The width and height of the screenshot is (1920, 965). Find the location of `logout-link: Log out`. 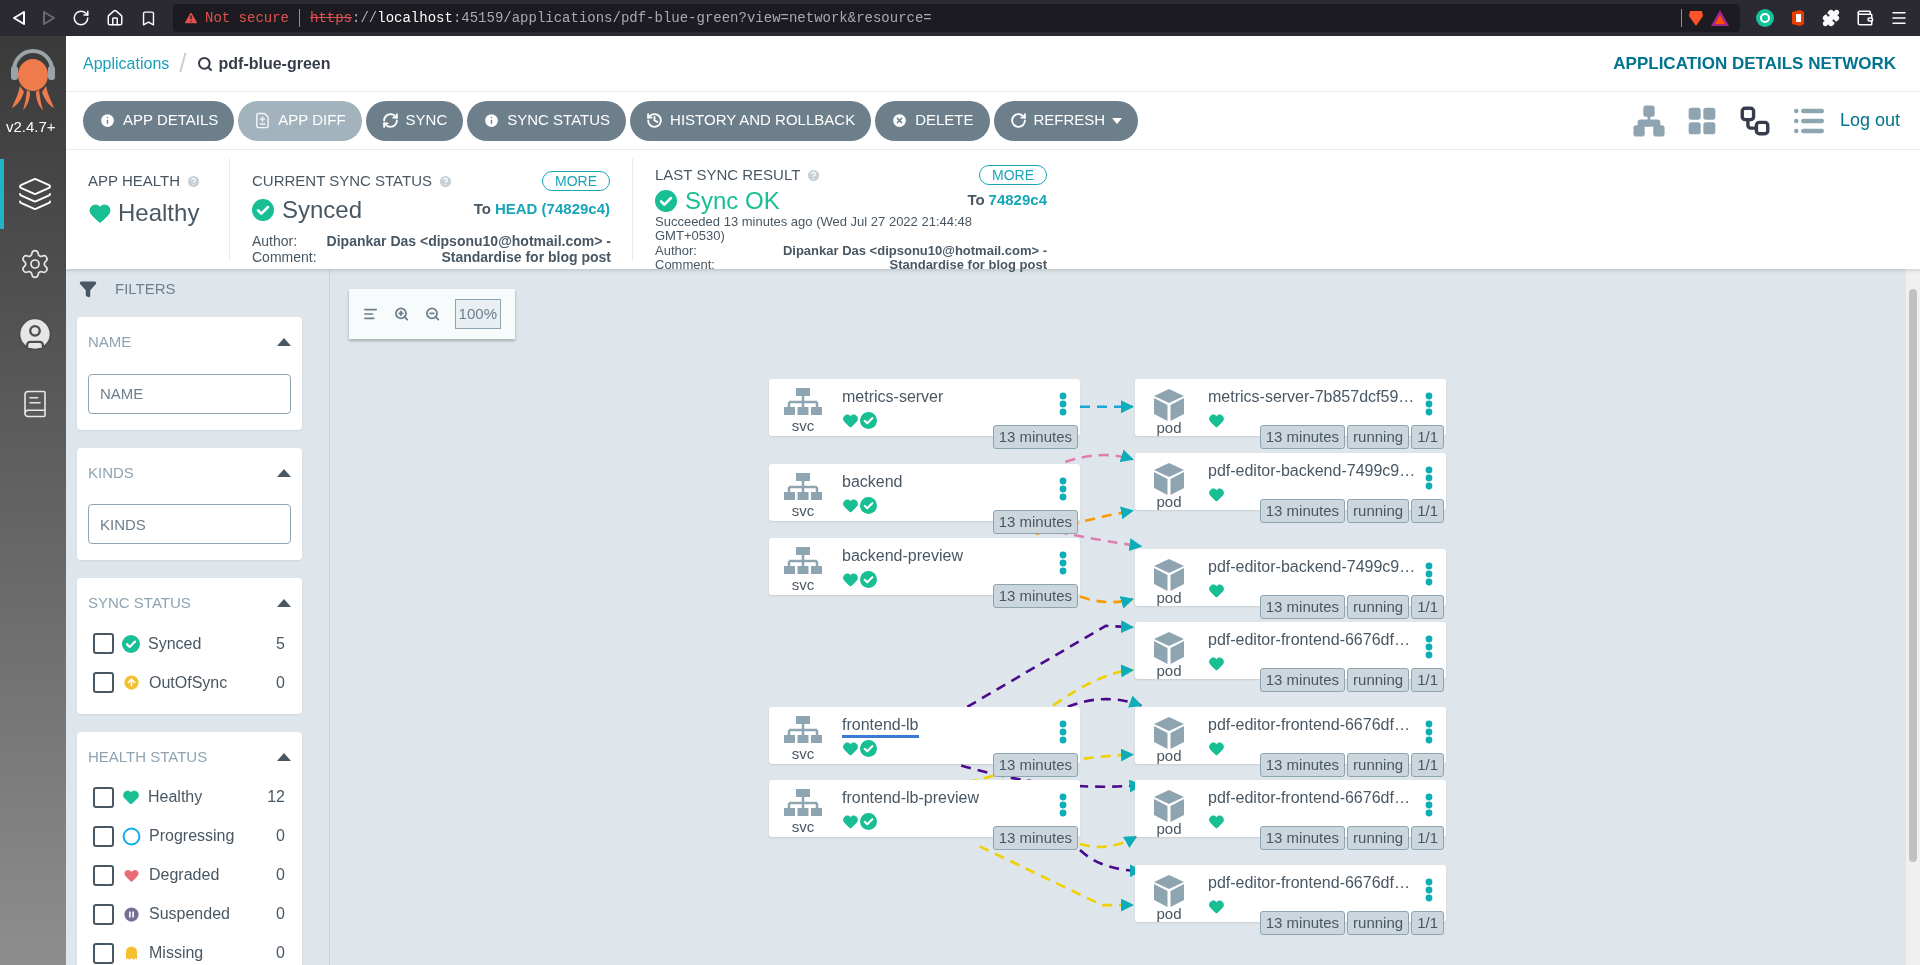

logout-link: Log out is located at coordinates (1869, 120).